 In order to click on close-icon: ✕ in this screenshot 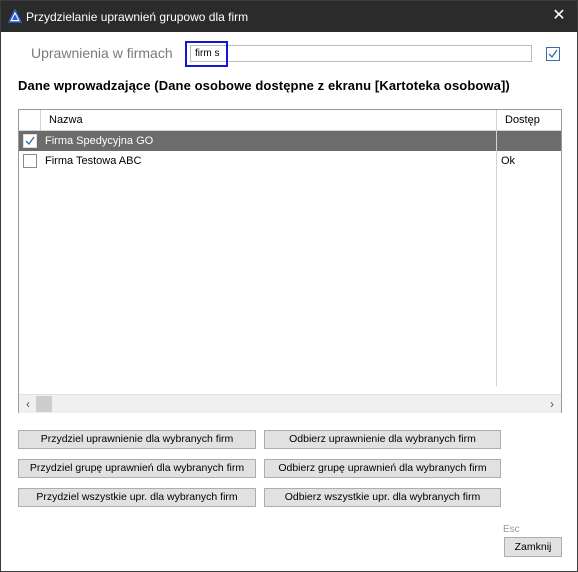, I will do `click(559, 15)`.